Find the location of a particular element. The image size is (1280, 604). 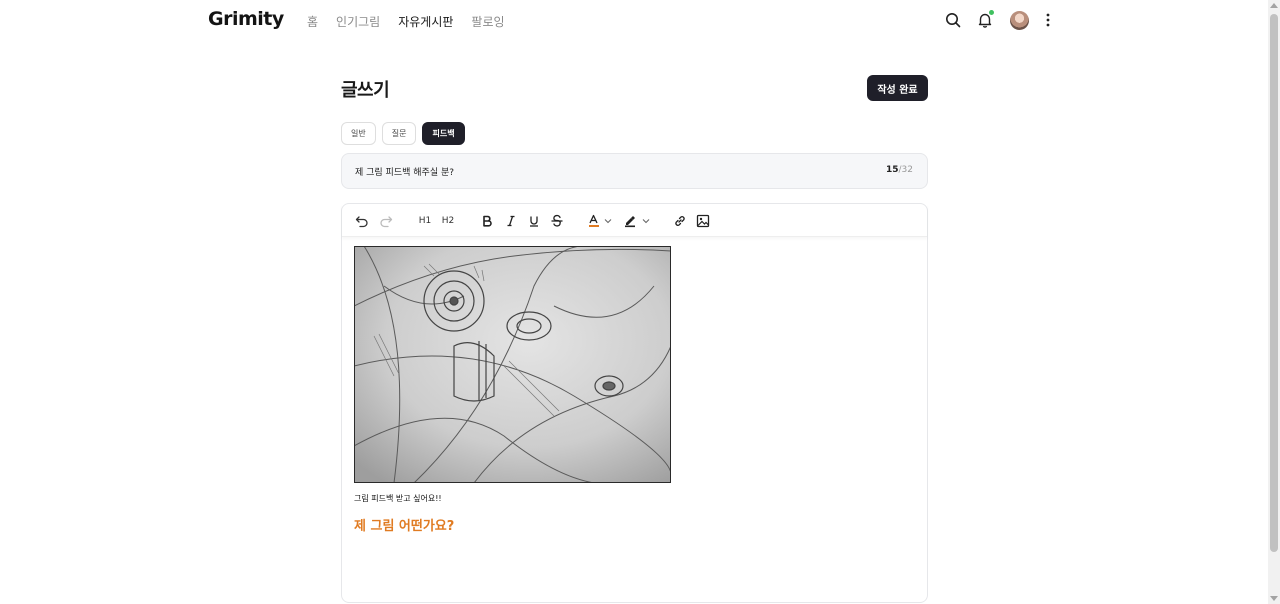

h2-button: H2 is located at coordinates (448, 220).